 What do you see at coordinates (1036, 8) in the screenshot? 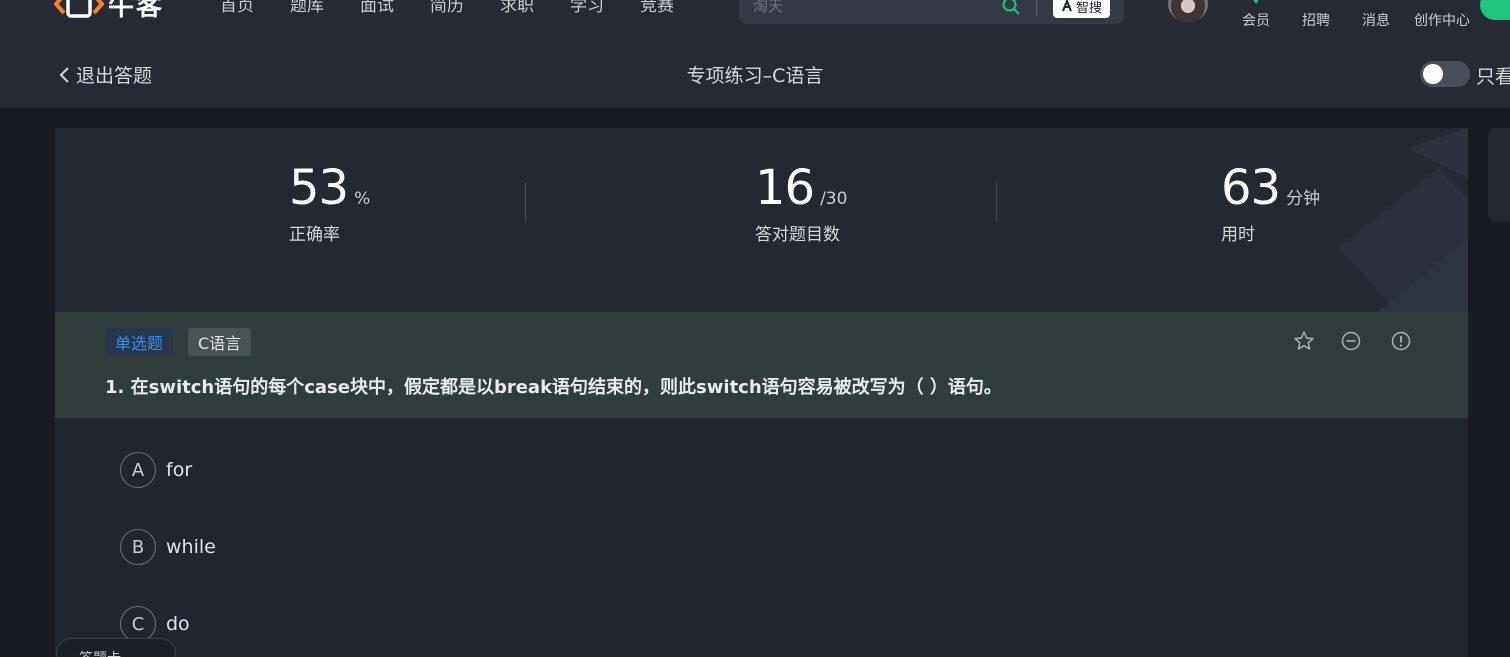
I see `search-divider` at bounding box center [1036, 8].